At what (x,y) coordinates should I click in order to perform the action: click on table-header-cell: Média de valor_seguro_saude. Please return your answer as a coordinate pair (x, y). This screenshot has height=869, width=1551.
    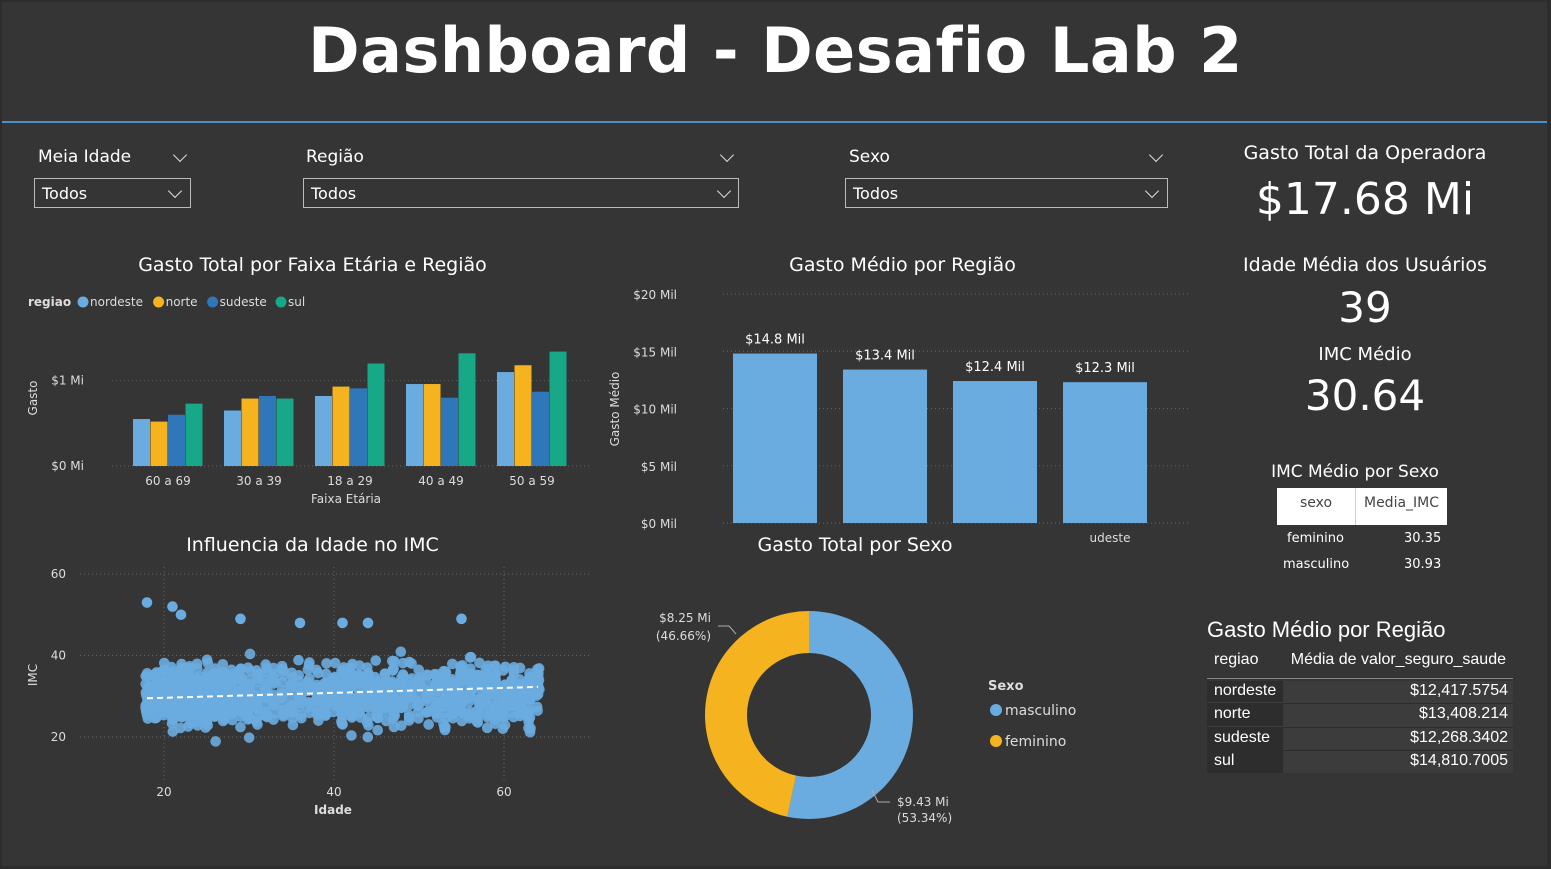
    Looking at the image, I should click on (1398, 660).